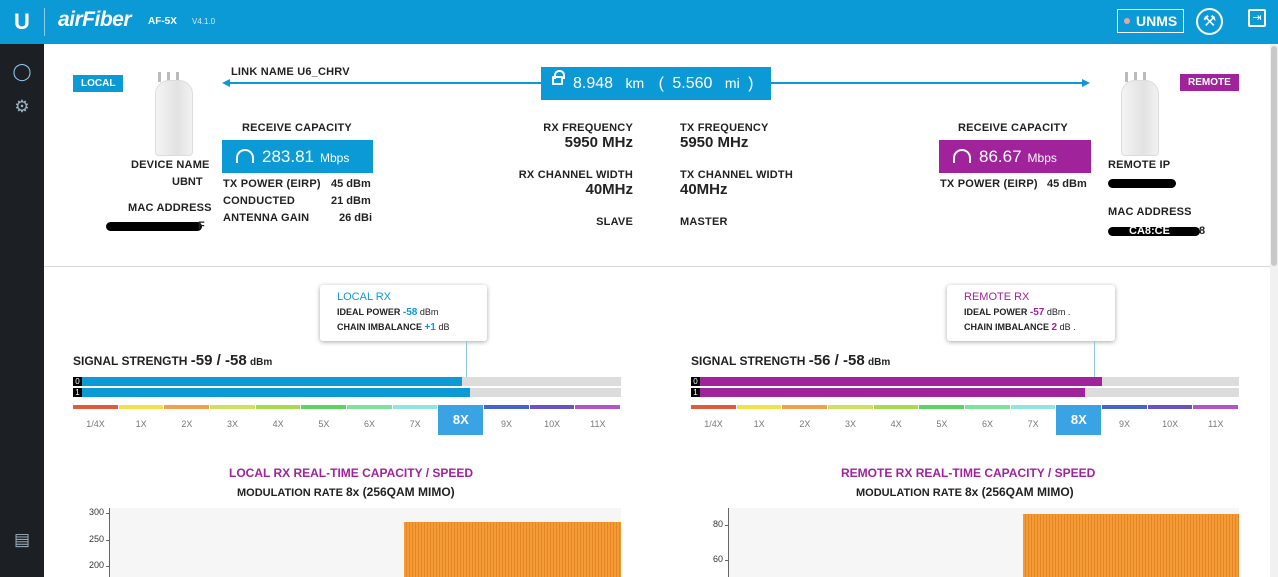  Describe the element at coordinates (997, 297) in the screenshot. I see `remote-rx-tooltip-title: REMOTE RX` at that location.